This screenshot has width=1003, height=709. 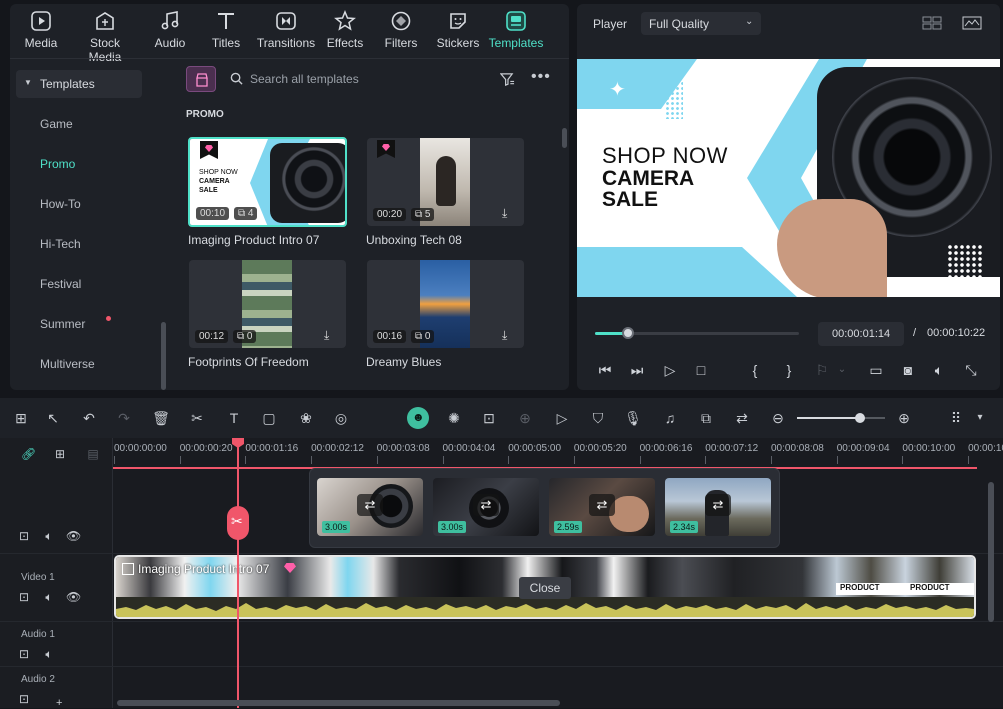 What do you see at coordinates (932, 23) in the screenshot?
I see `grid-view-icon` at bounding box center [932, 23].